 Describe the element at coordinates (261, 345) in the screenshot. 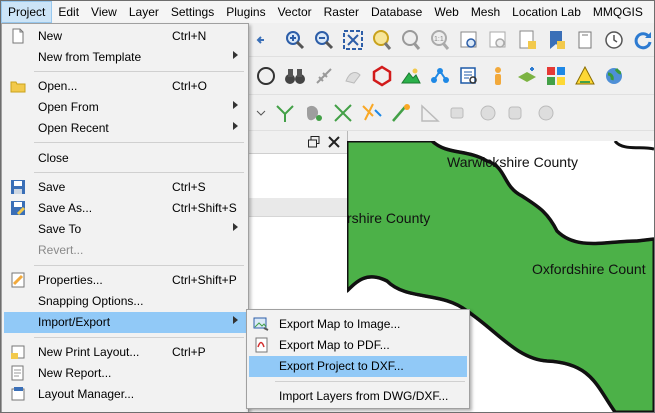

I see `pdf-icon` at that location.